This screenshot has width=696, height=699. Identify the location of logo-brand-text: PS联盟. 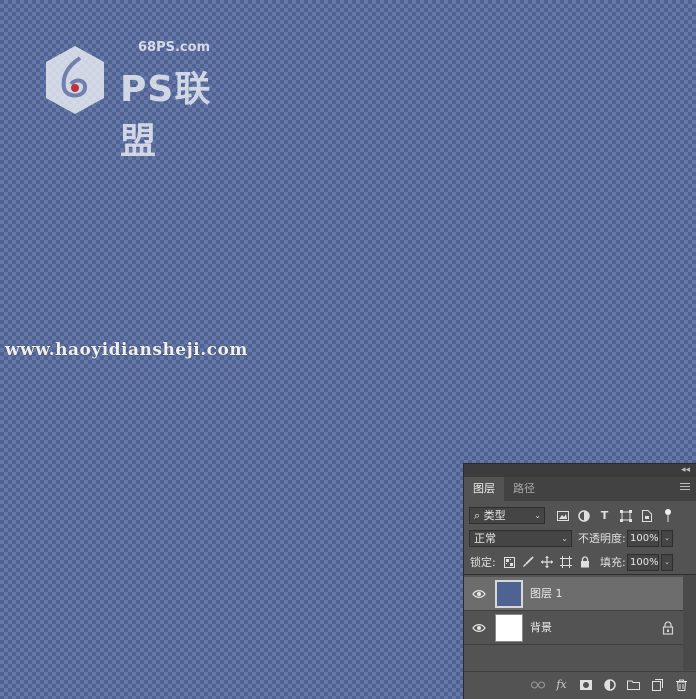
(166, 115).